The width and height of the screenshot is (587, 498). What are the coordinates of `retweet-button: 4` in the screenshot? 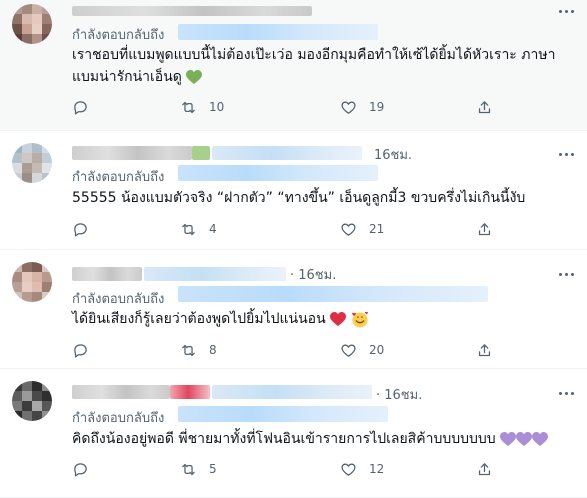 It's located at (198, 229).